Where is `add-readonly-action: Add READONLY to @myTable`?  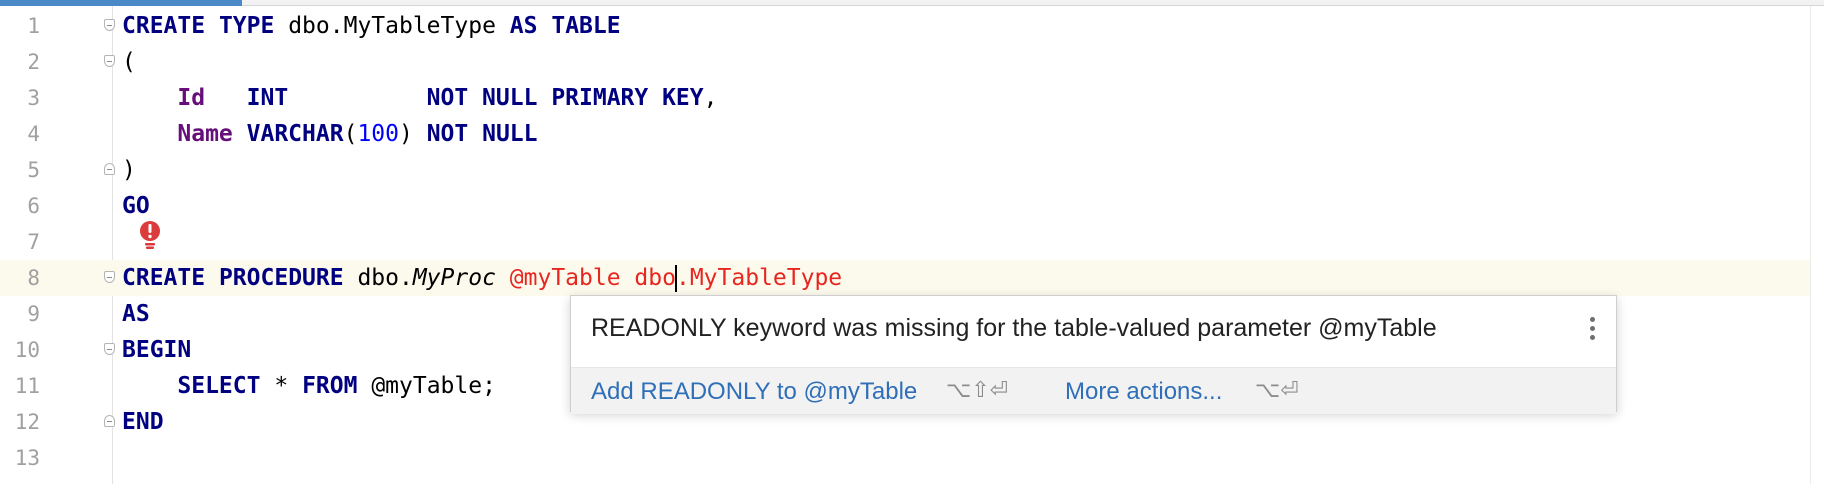 add-readonly-action: Add READONLY to @myTable is located at coordinates (754, 392).